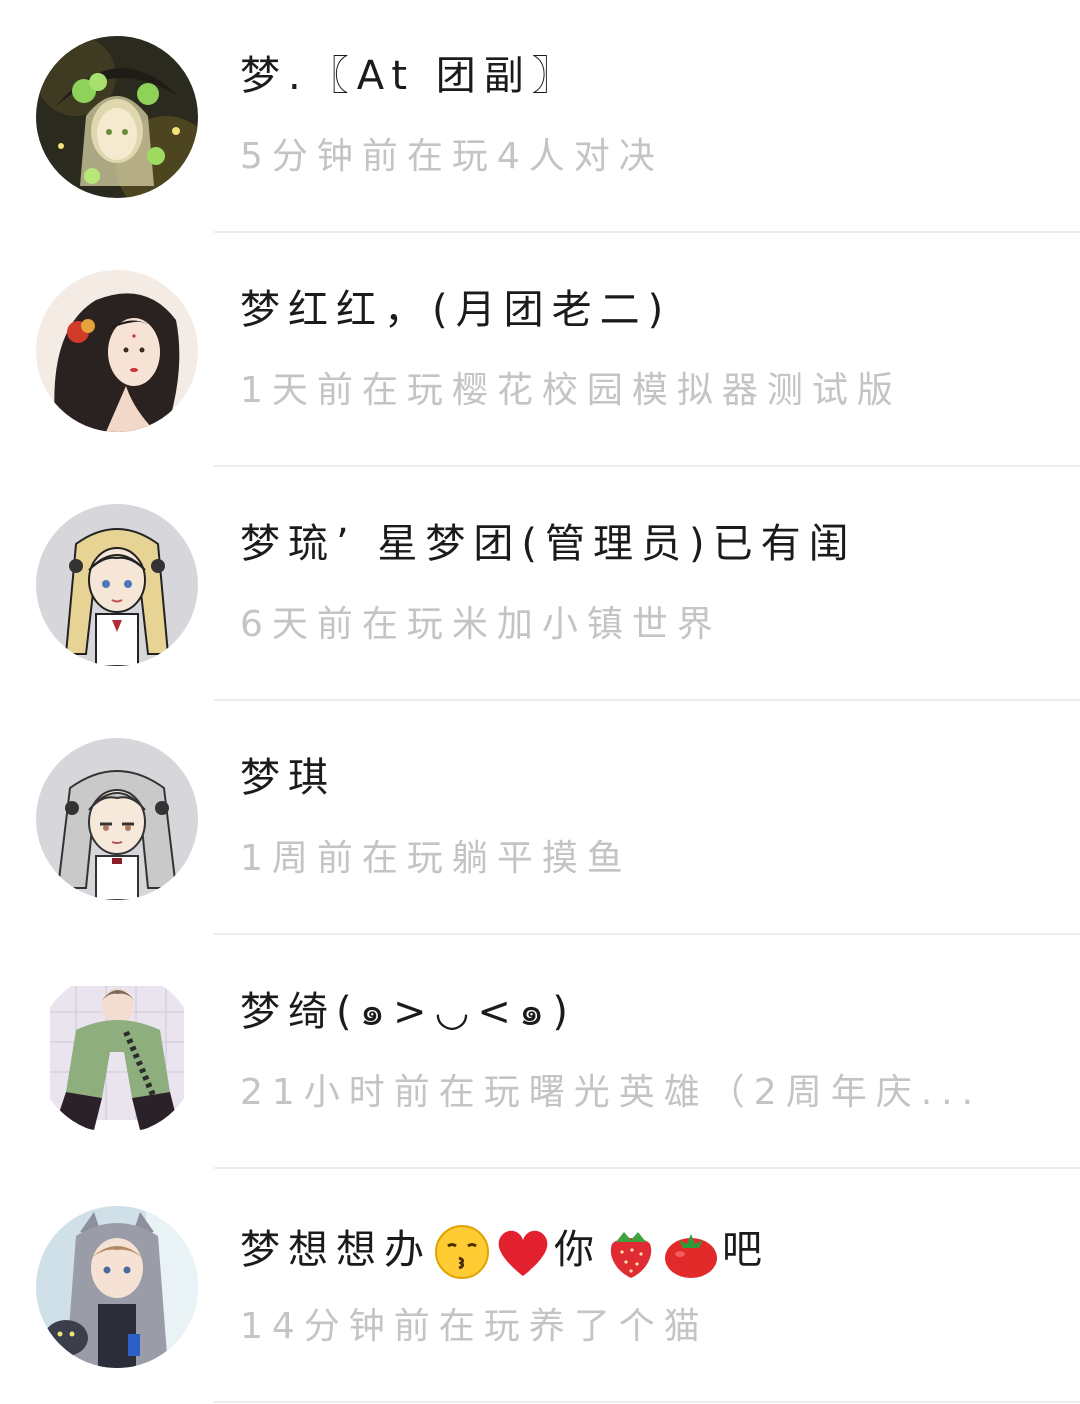 This screenshot has width=1080, height=1404. I want to click on friend-name: 梦红红，(月团老二), so click(456, 310).